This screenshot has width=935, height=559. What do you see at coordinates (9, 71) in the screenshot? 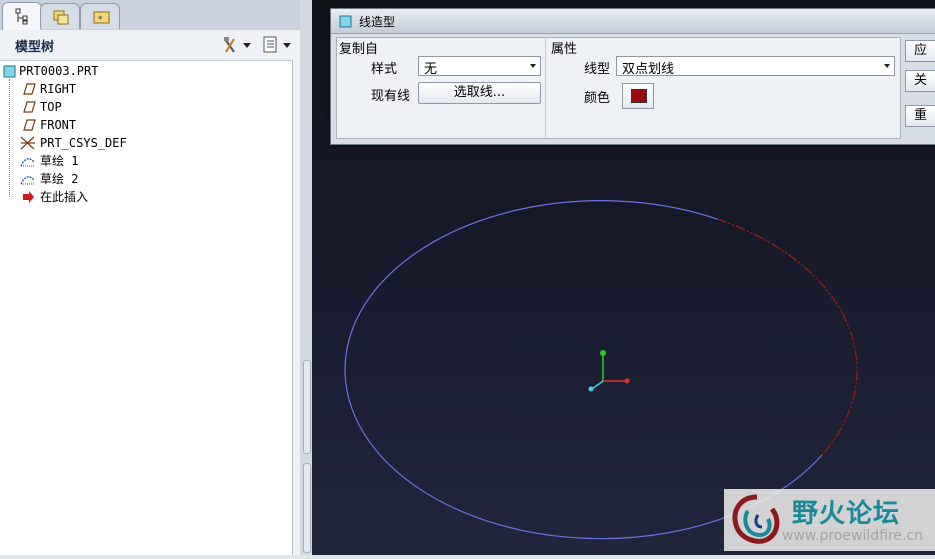
I see `part-icon` at bounding box center [9, 71].